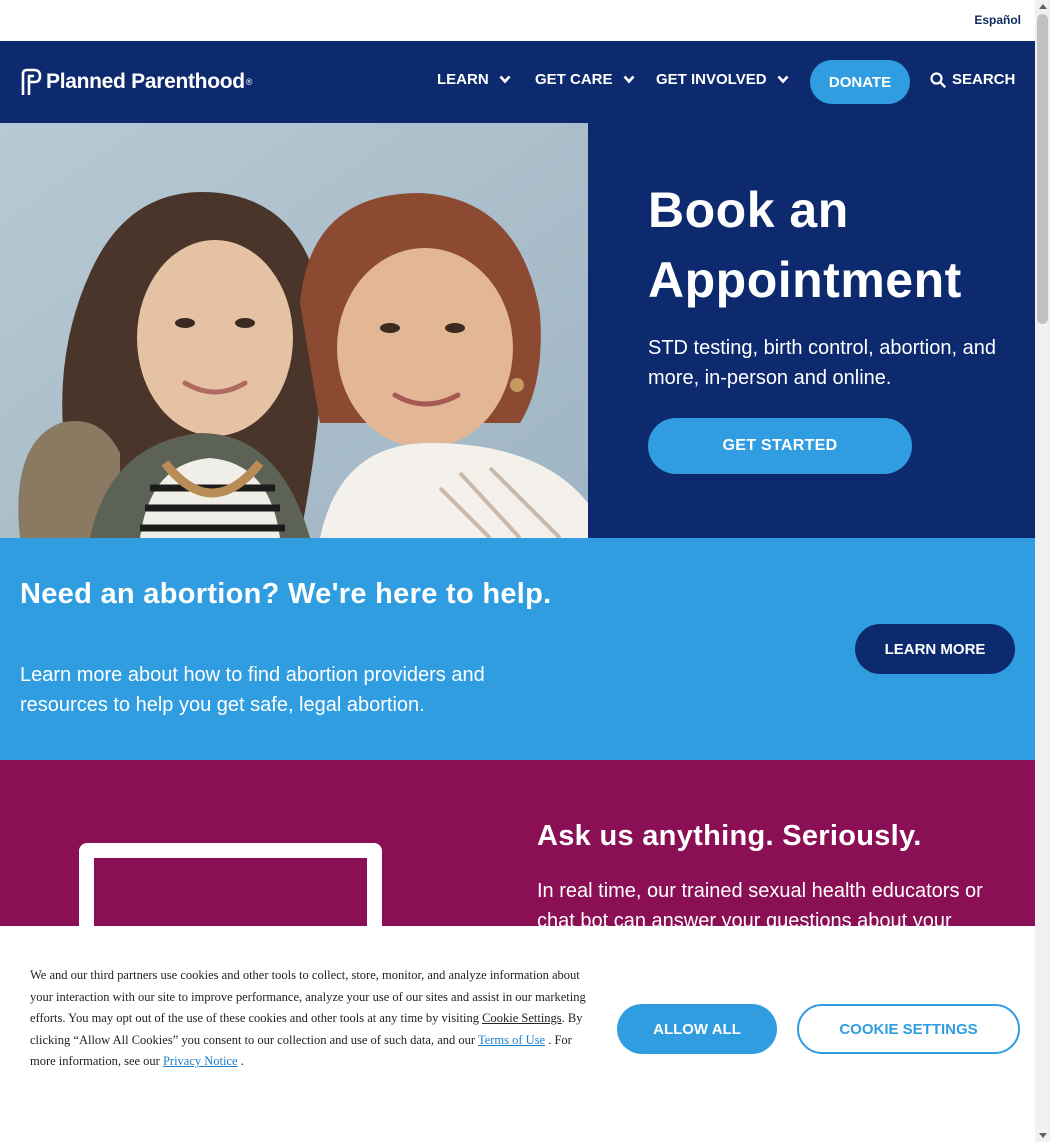  What do you see at coordinates (711, 79) in the screenshot?
I see `nav-item-label: GET INVOLVED` at bounding box center [711, 79].